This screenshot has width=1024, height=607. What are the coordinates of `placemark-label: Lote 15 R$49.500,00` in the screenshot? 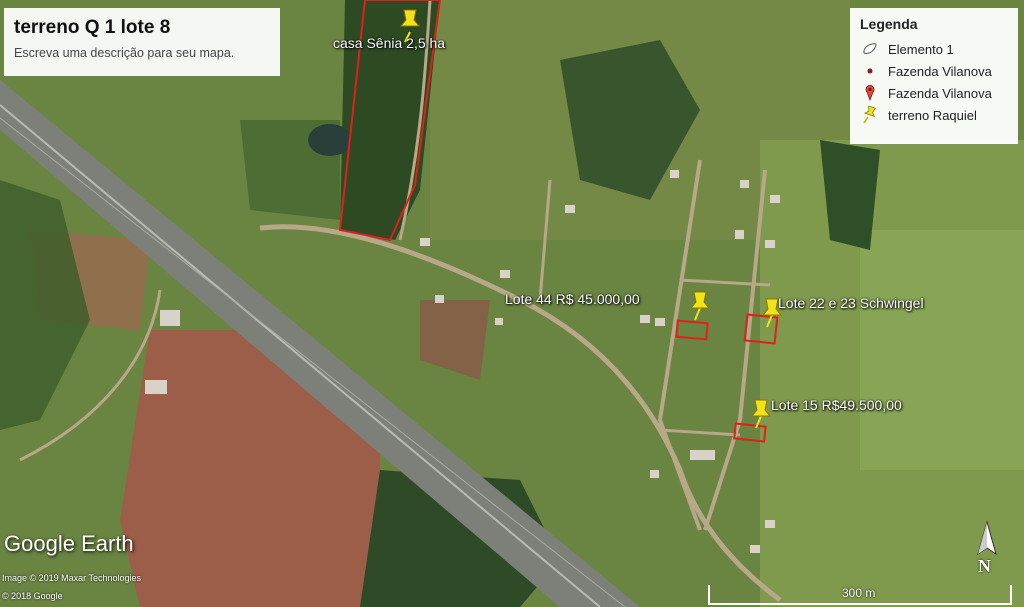 It's located at (836, 405).